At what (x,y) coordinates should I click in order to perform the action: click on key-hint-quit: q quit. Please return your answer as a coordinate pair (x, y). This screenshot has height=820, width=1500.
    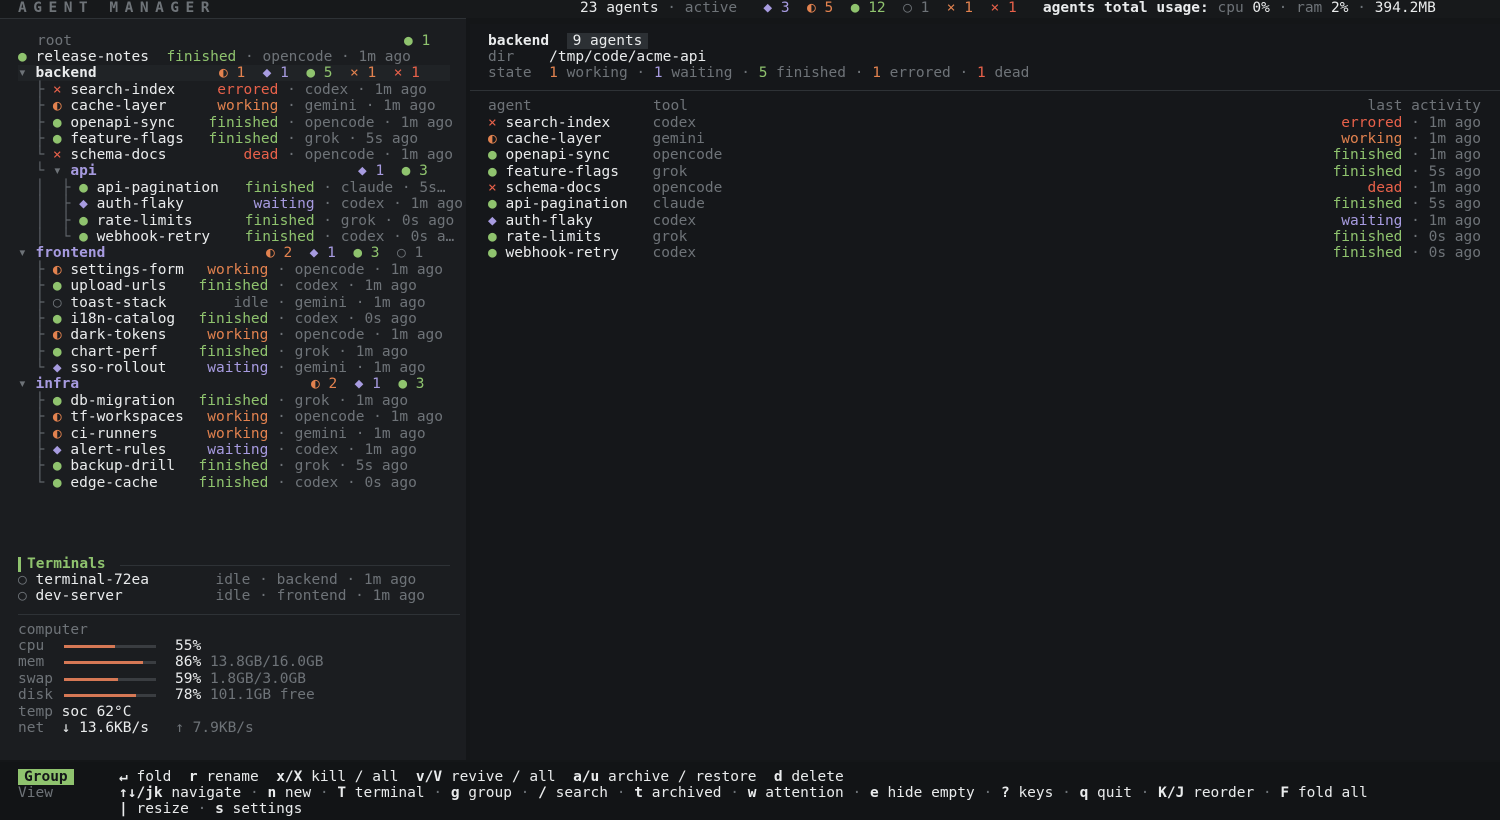
    Looking at the image, I should click on (1106, 793).